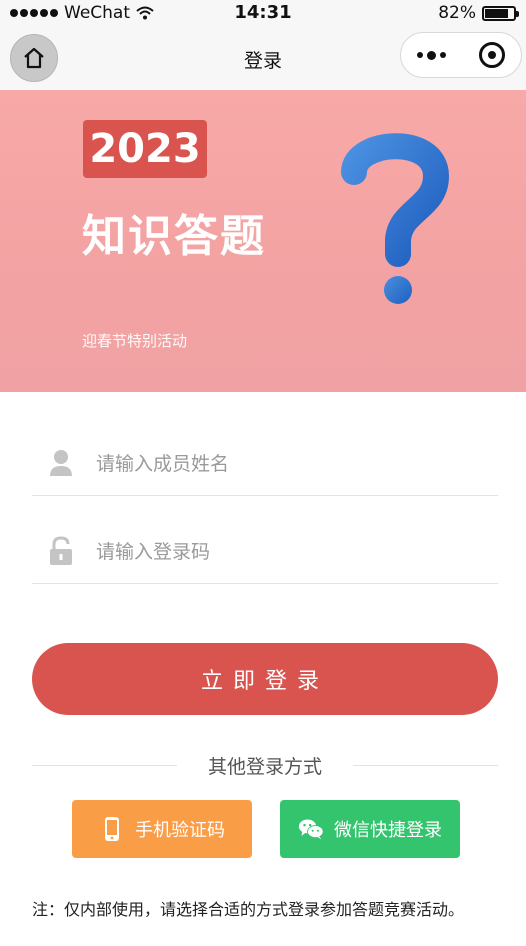 The image size is (526, 946). What do you see at coordinates (457, 13) in the screenshot?
I see `battery-percent: 82%` at bounding box center [457, 13].